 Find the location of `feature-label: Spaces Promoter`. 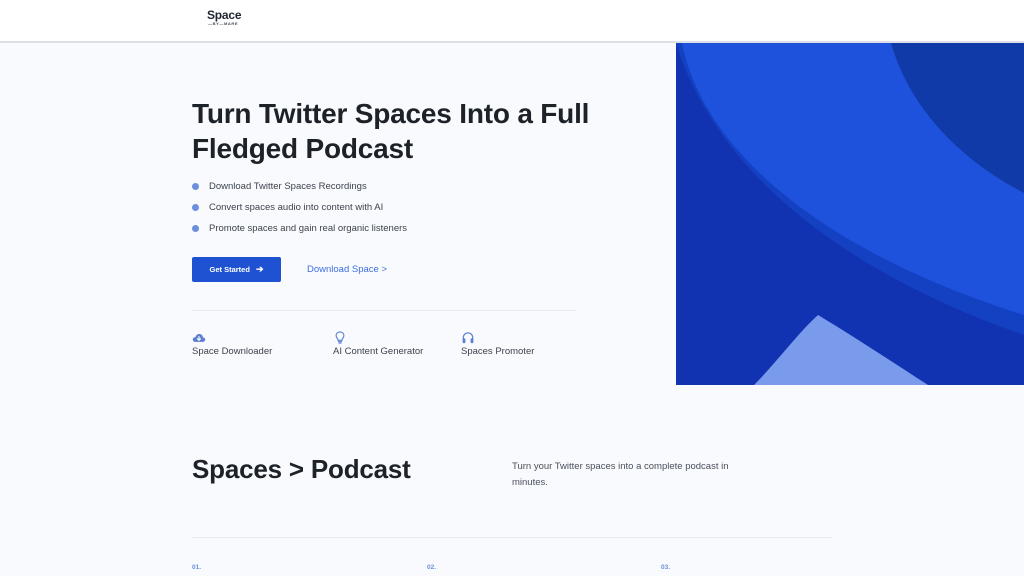

feature-label: Spaces Promoter is located at coordinates (498, 351).